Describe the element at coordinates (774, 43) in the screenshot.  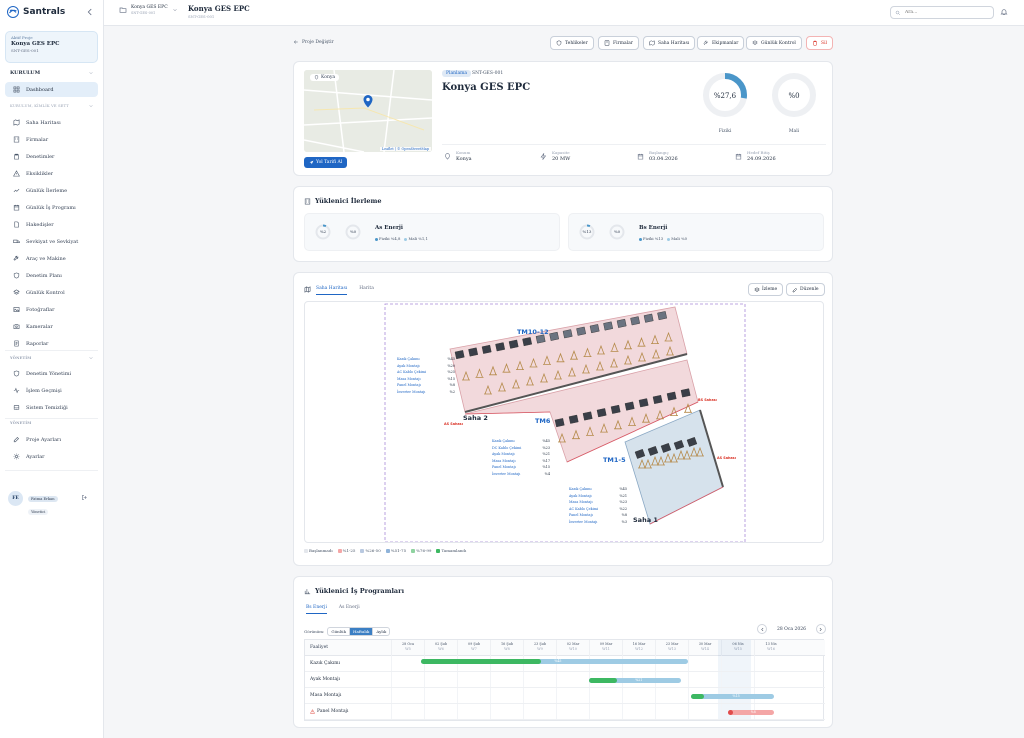
I see `action-button-4: Günlük Kontrol` at that location.